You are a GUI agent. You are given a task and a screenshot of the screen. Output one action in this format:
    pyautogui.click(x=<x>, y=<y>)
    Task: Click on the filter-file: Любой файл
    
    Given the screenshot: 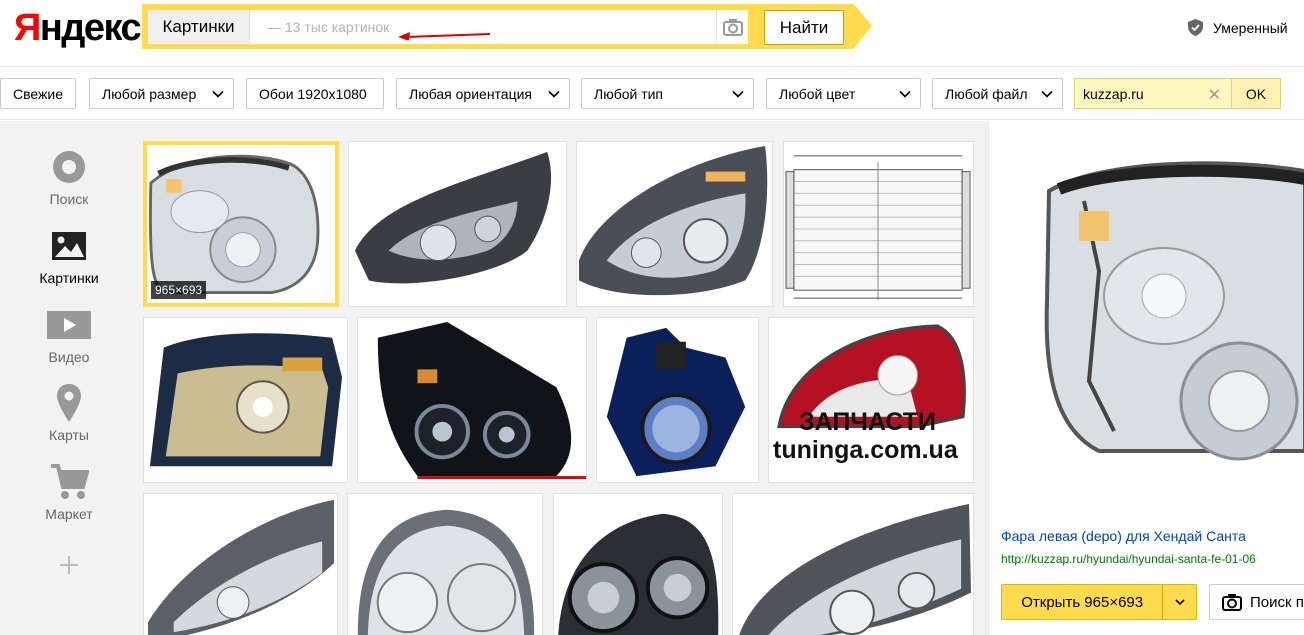 What is the action you would take?
    pyautogui.click(x=997, y=93)
    